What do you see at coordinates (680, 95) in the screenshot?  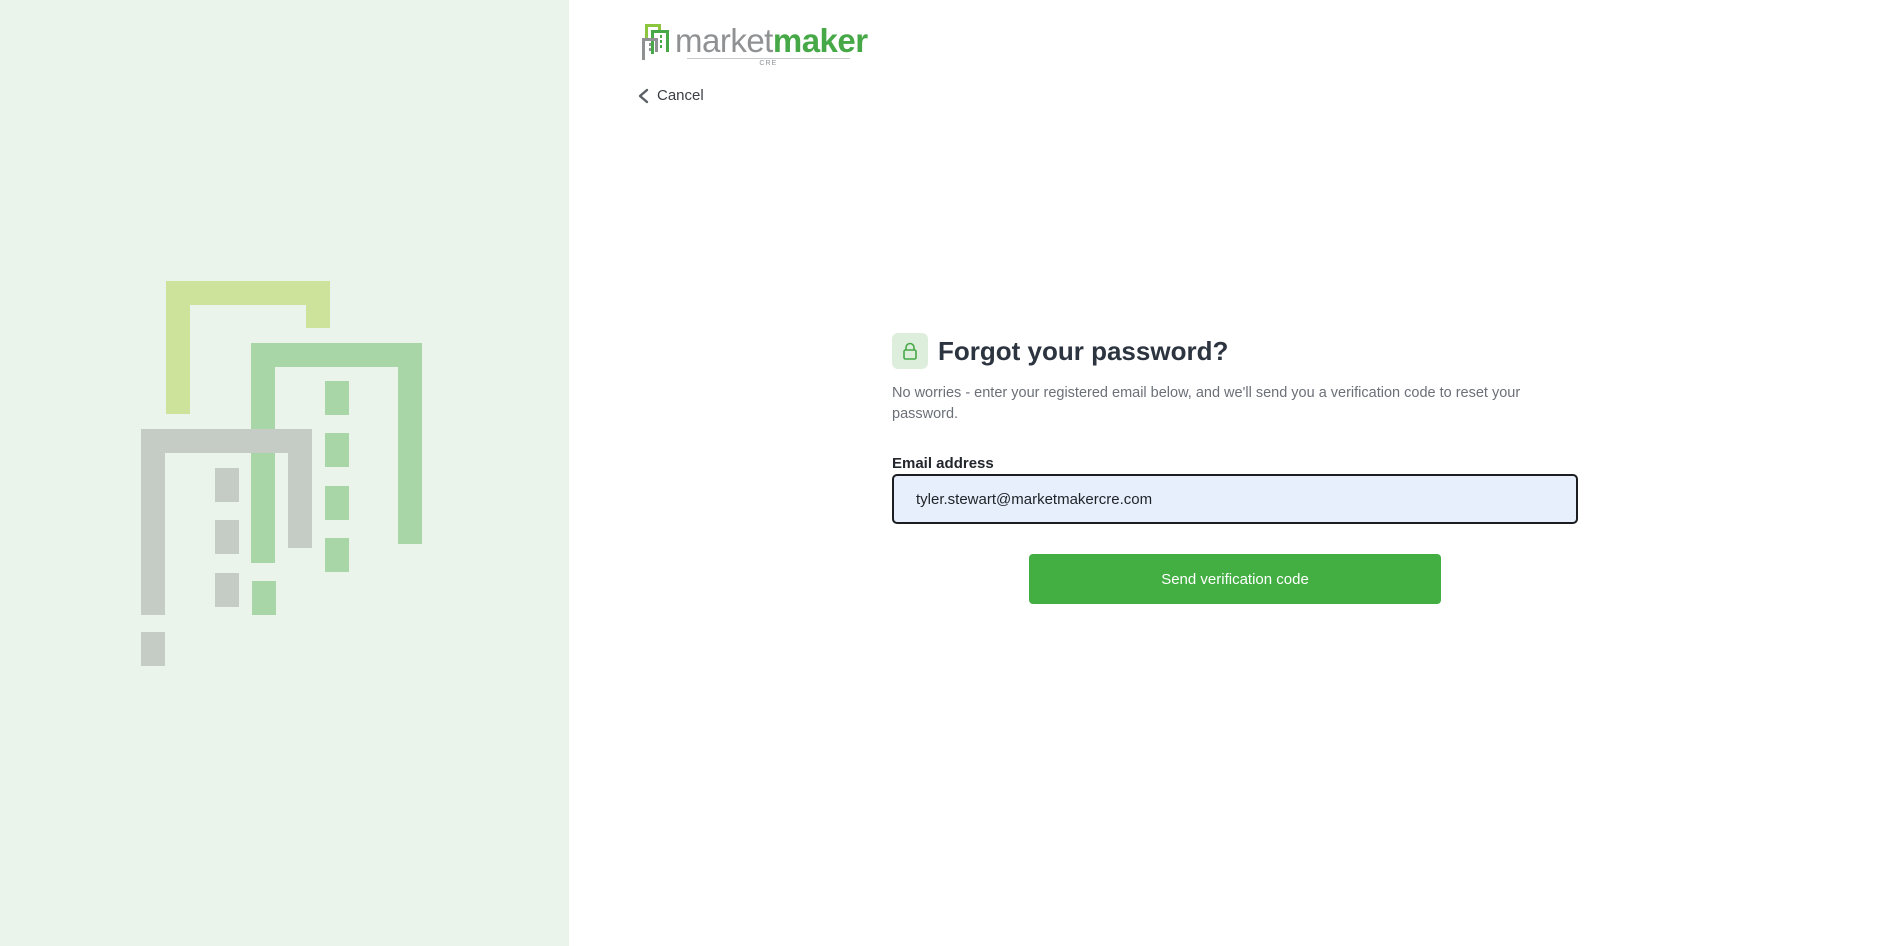 I see `cancel-label: Cancel` at bounding box center [680, 95].